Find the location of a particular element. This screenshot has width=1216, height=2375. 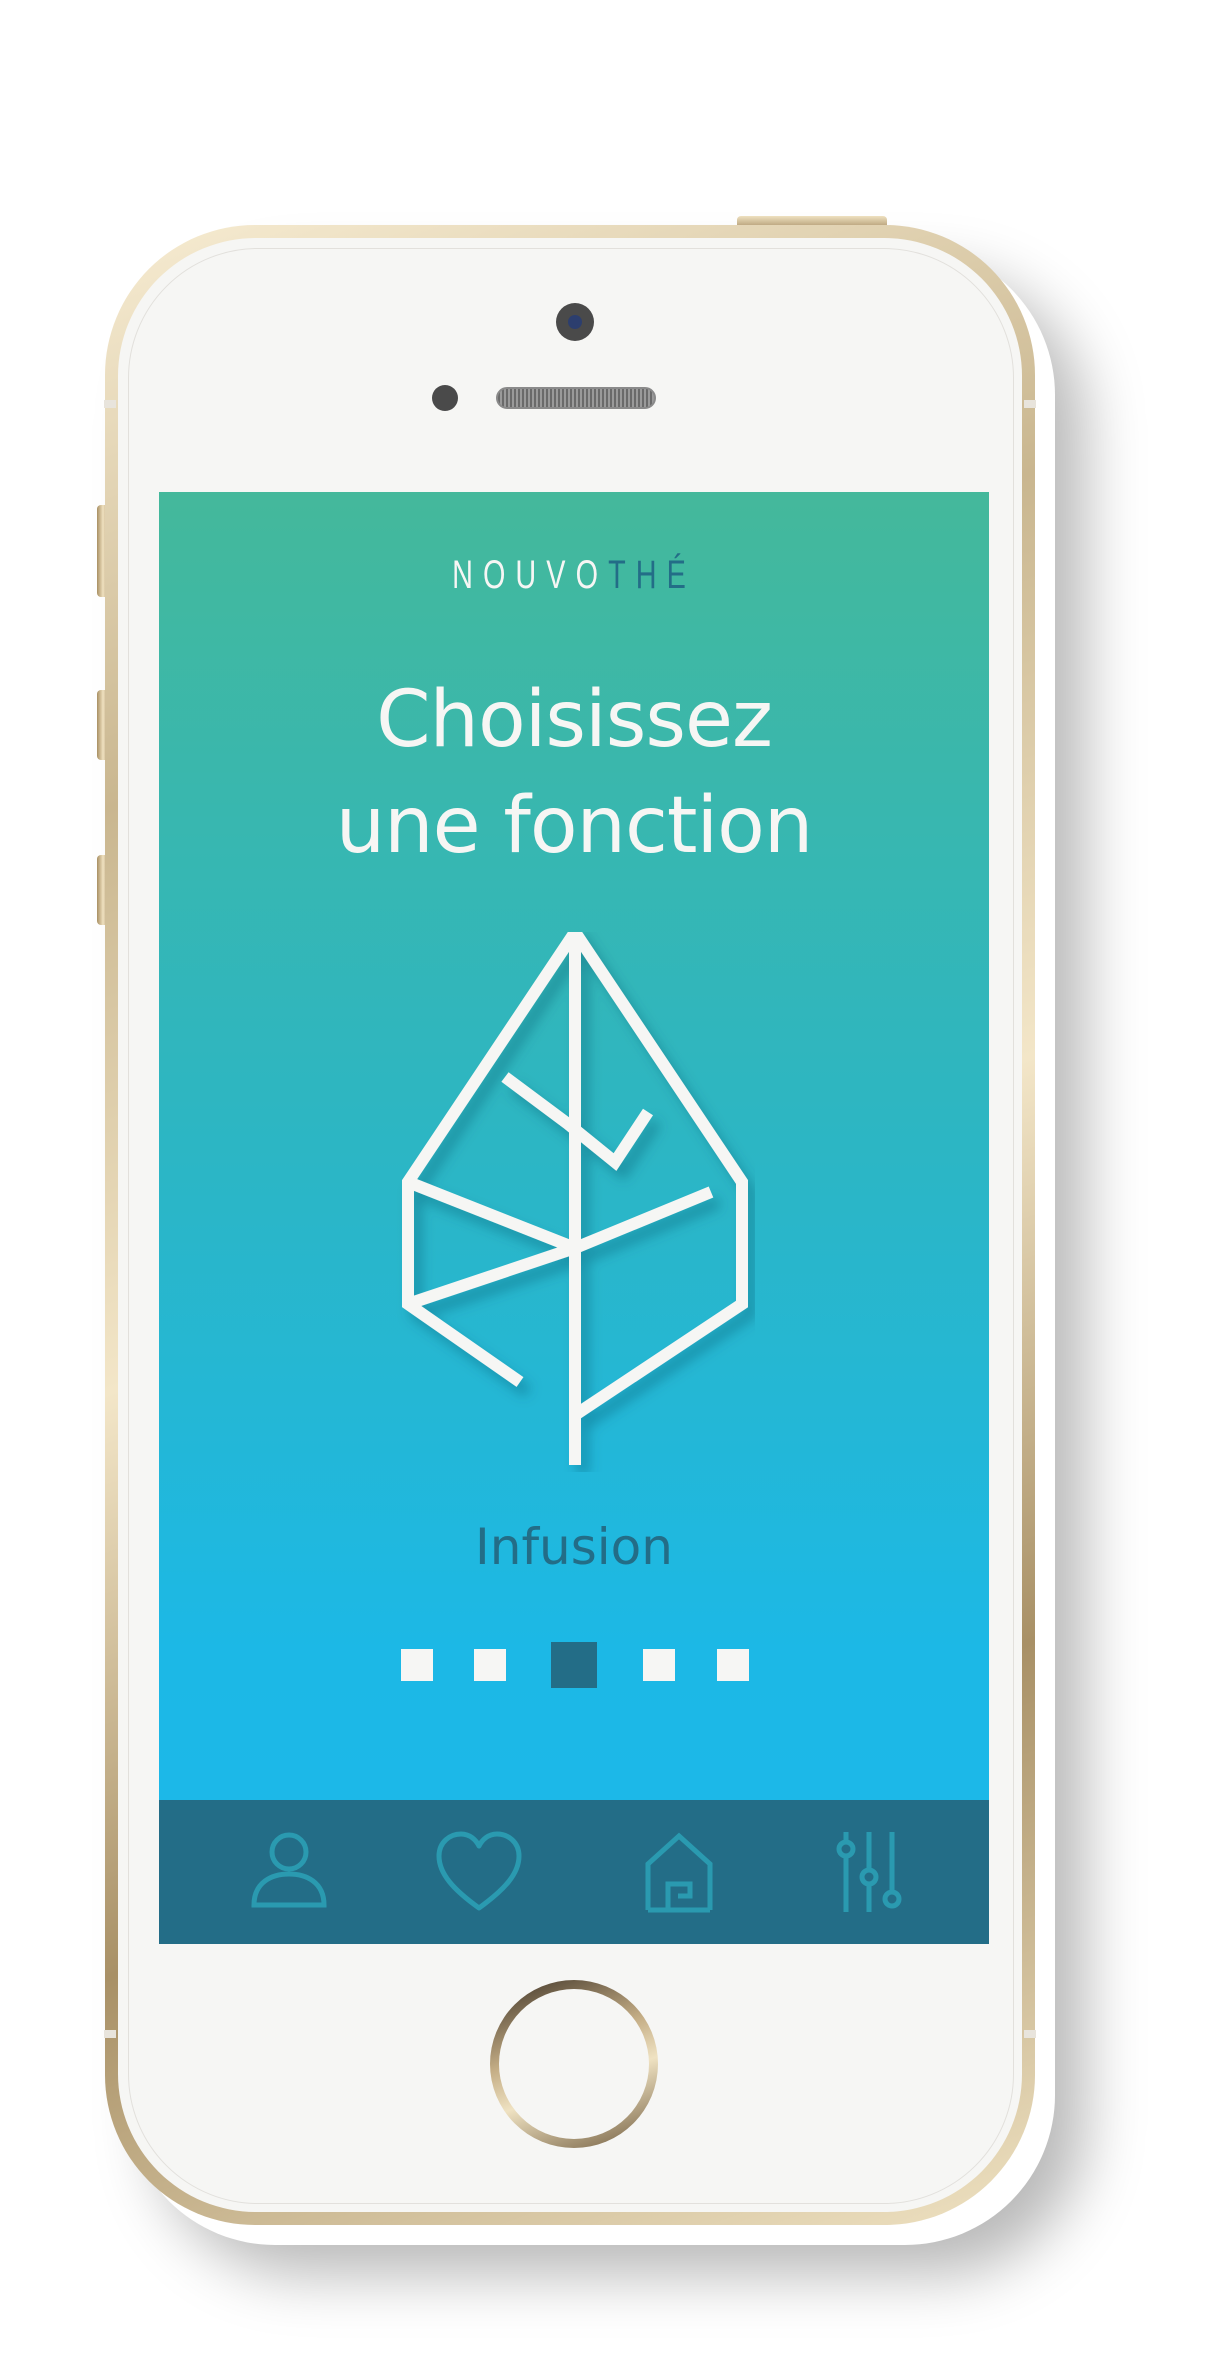

tab-favorites is located at coordinates (479, 1872).